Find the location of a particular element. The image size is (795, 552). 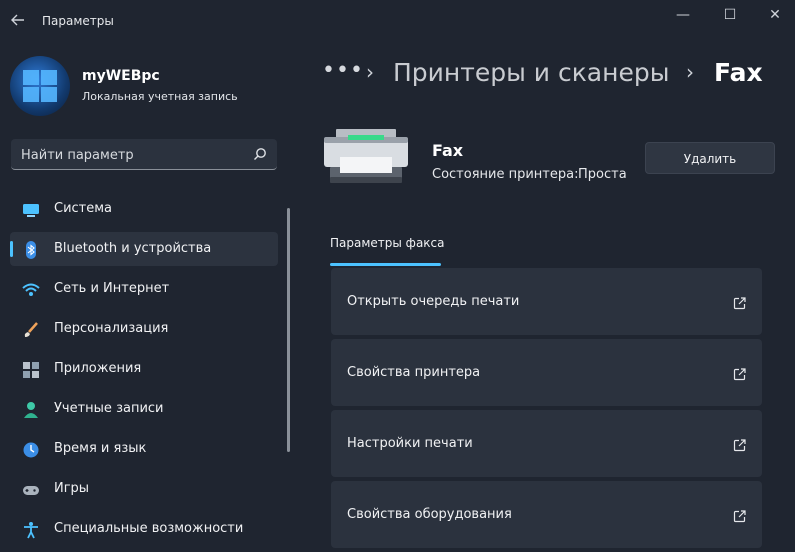

remove-button: Удалить is located at coordinates (710, 158).